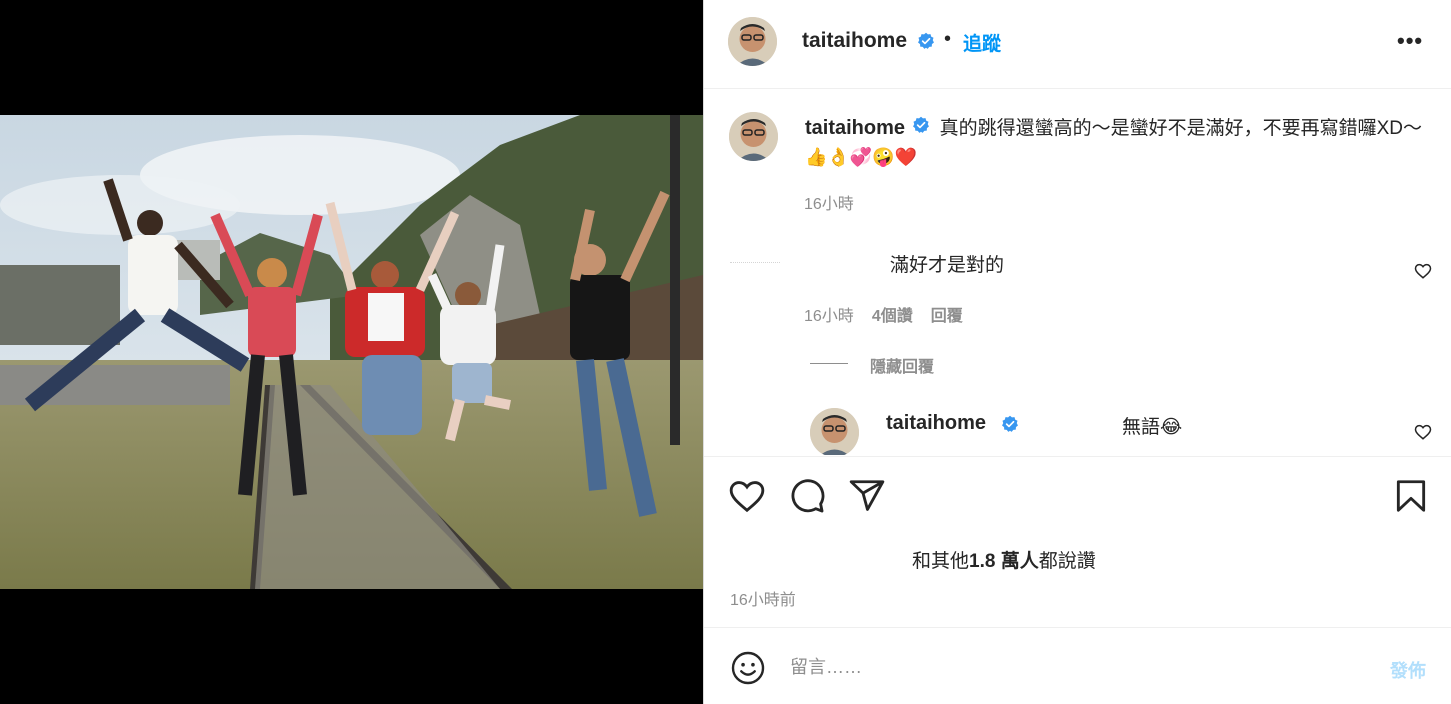 The width and height of the screenshot is (1451, 704). What do you see at coordinates (867, 498) in the screenshot?
I see `share-send-icon` at bounding box center [867, 498].